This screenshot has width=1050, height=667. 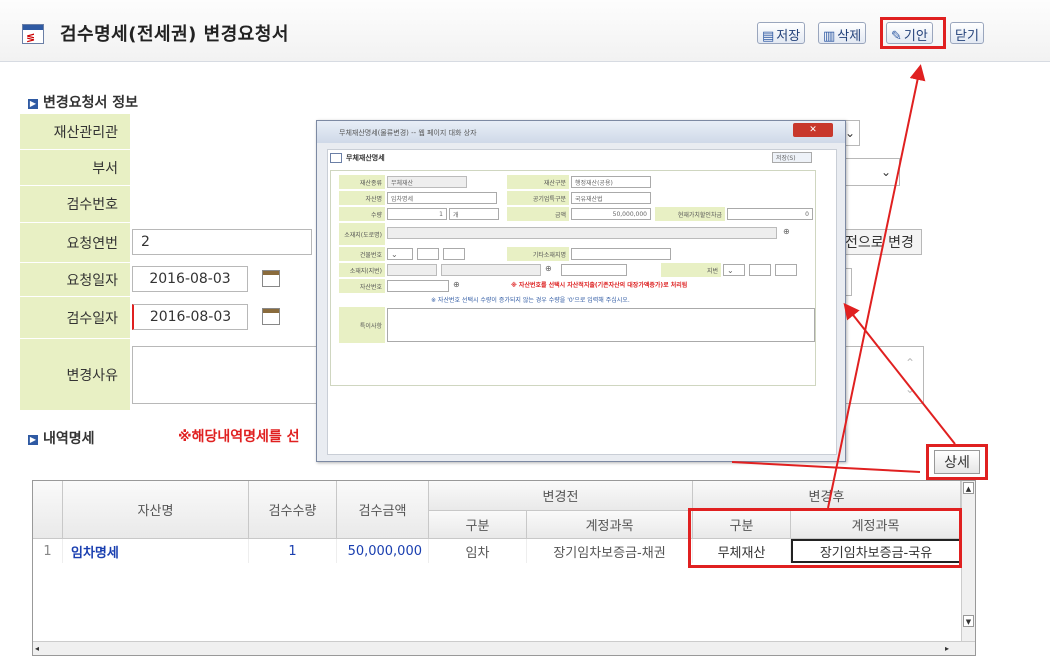 I want to click on arrow-line, so click(x=826, y=467).